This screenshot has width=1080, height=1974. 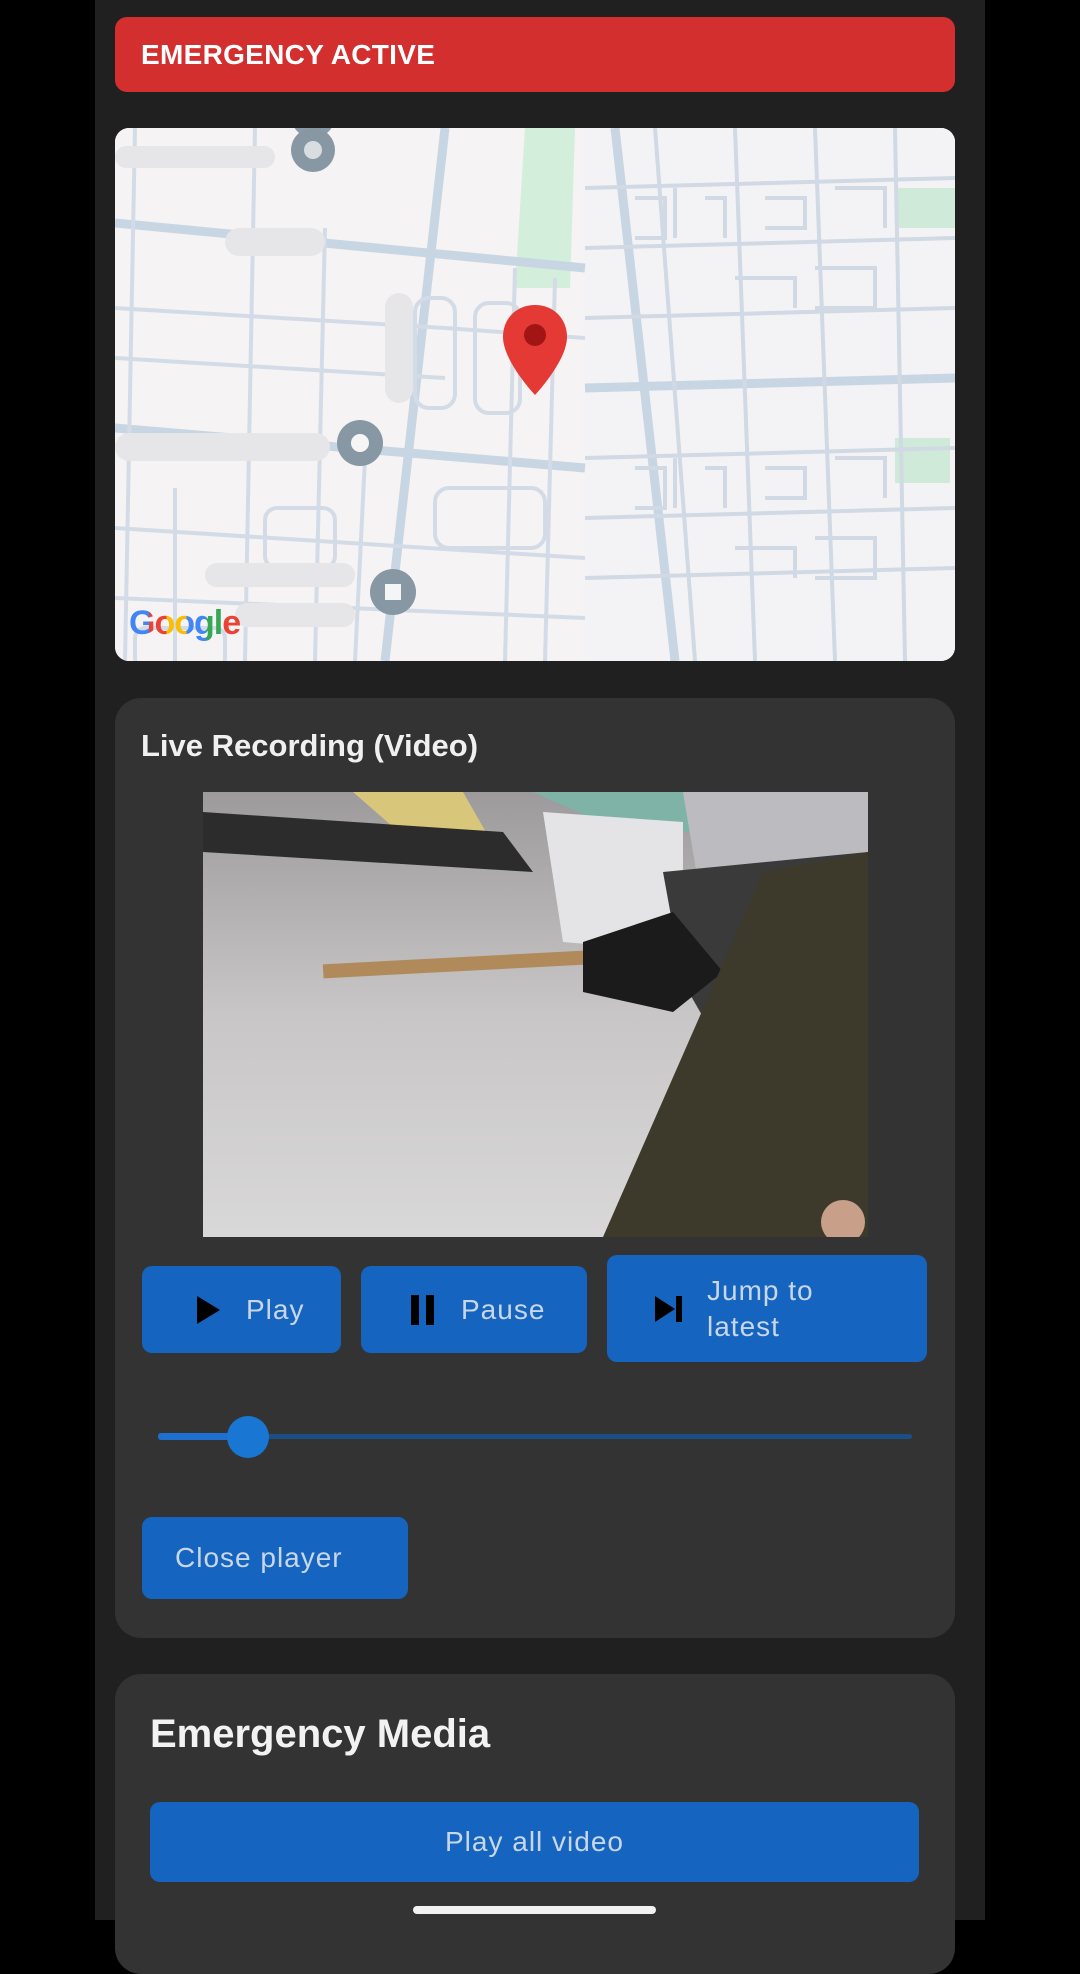 I want to click on jump-to-latest-label: Jump to latest, so click(x=760, y=1308).